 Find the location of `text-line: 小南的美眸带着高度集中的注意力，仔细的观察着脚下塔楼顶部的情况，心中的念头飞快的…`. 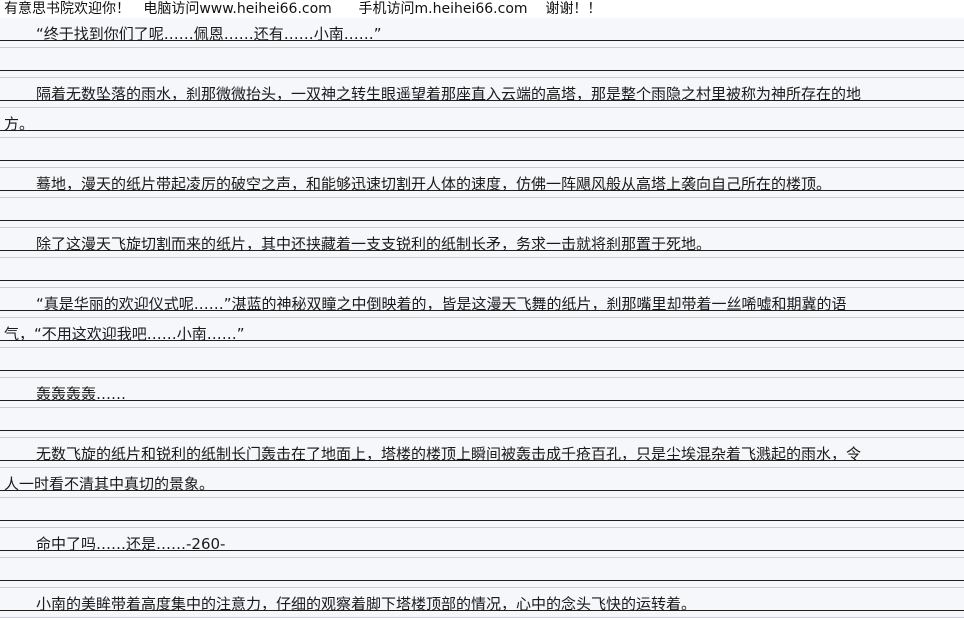

text-line: 小南的美眸带着高度集中的注意力，仔细的观察着脚下塔楼顶部的情况，心中的念头飞快的… is located at coordinates (366, 604).